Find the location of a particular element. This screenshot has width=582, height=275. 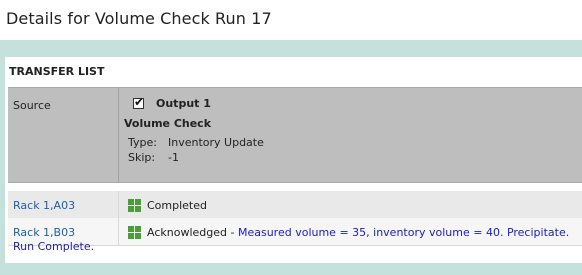

run-complete-message: Run Complete. is located at coordinates (54, 246).